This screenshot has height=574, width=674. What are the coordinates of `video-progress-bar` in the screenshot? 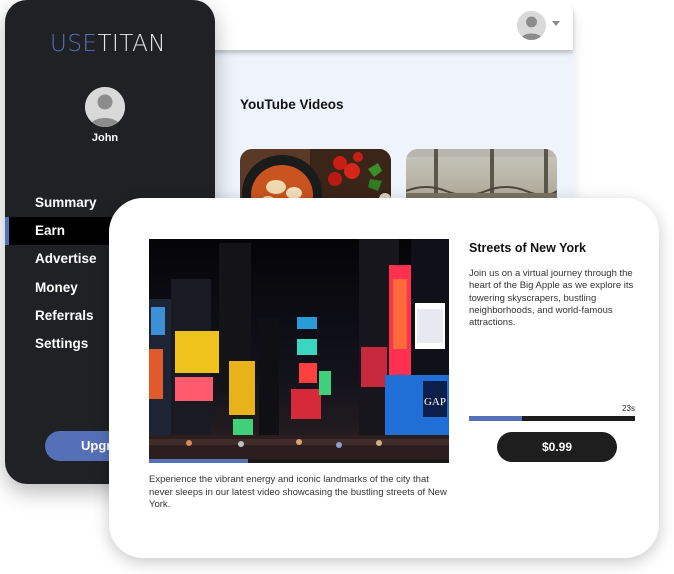 It's located at (299, 461).